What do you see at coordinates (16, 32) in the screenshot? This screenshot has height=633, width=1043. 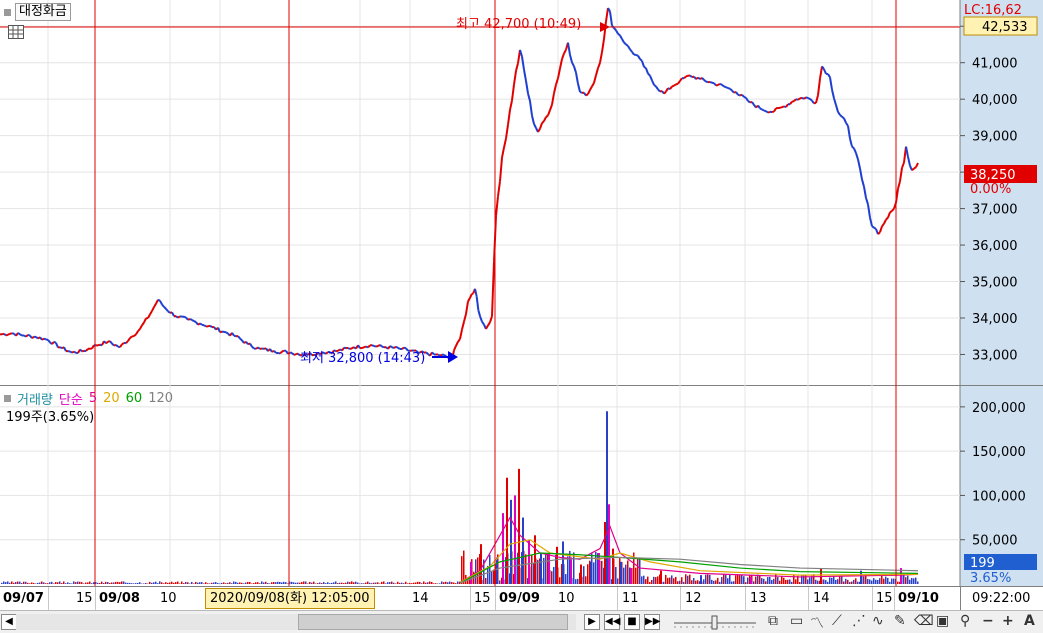 I see `grid-table-icon` at bounding box center [16, 32].